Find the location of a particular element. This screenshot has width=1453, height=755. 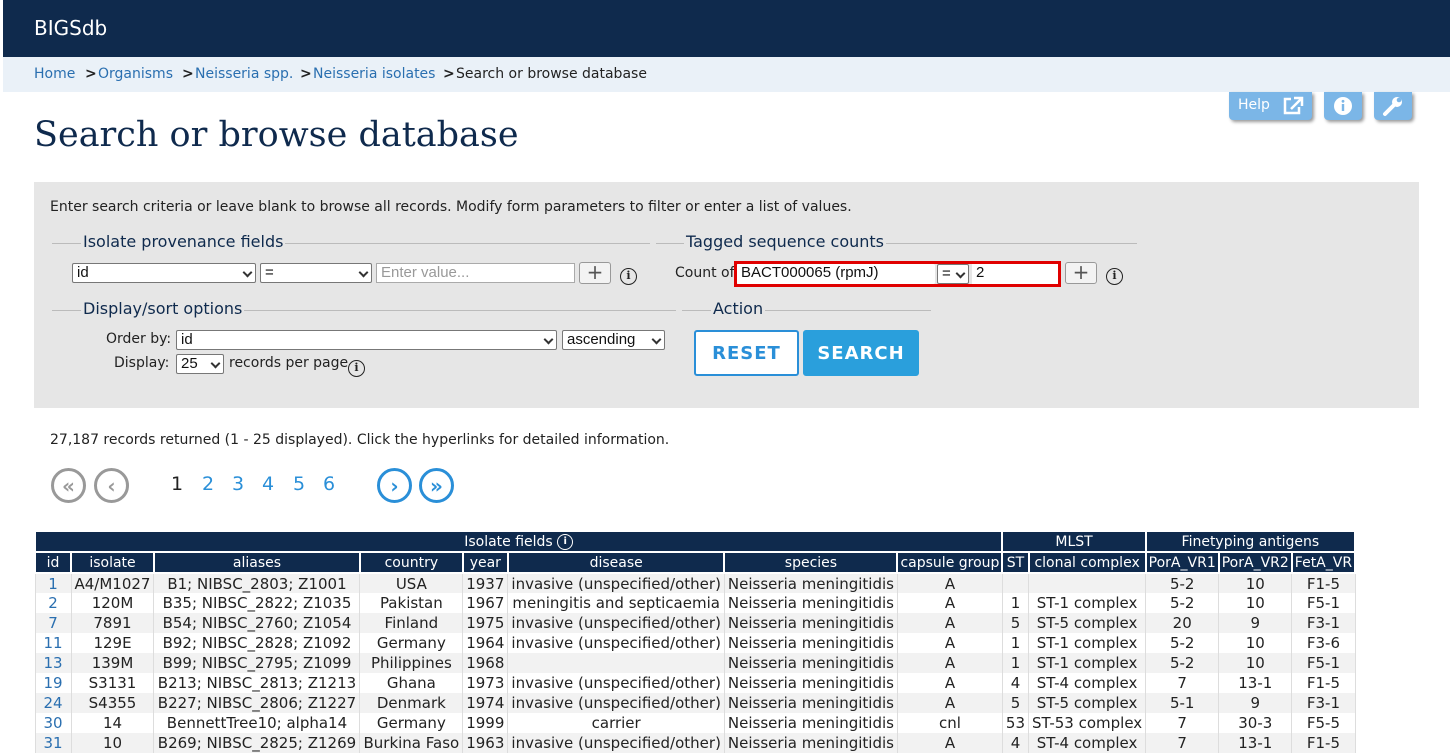

record-id-link: 24 is located at coordinates (52, 703).